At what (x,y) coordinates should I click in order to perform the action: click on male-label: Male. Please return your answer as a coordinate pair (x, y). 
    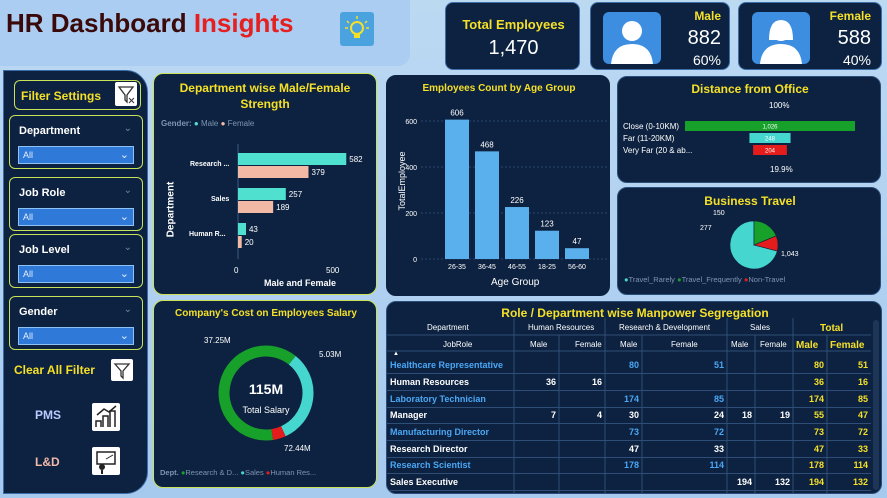
    Looking at the image, I should click on (707, 16).